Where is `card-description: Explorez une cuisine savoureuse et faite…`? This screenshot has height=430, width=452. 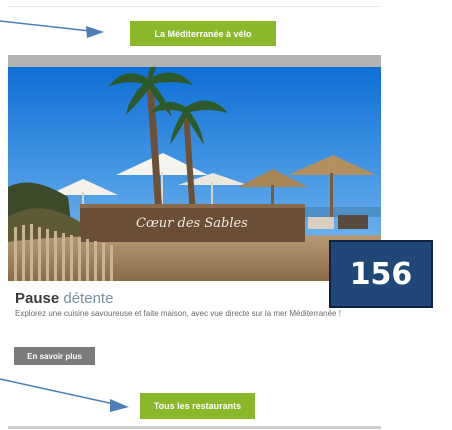 card-description: Explorez une cuisine savoureuse et faite… is located at coordinates (178, 313).